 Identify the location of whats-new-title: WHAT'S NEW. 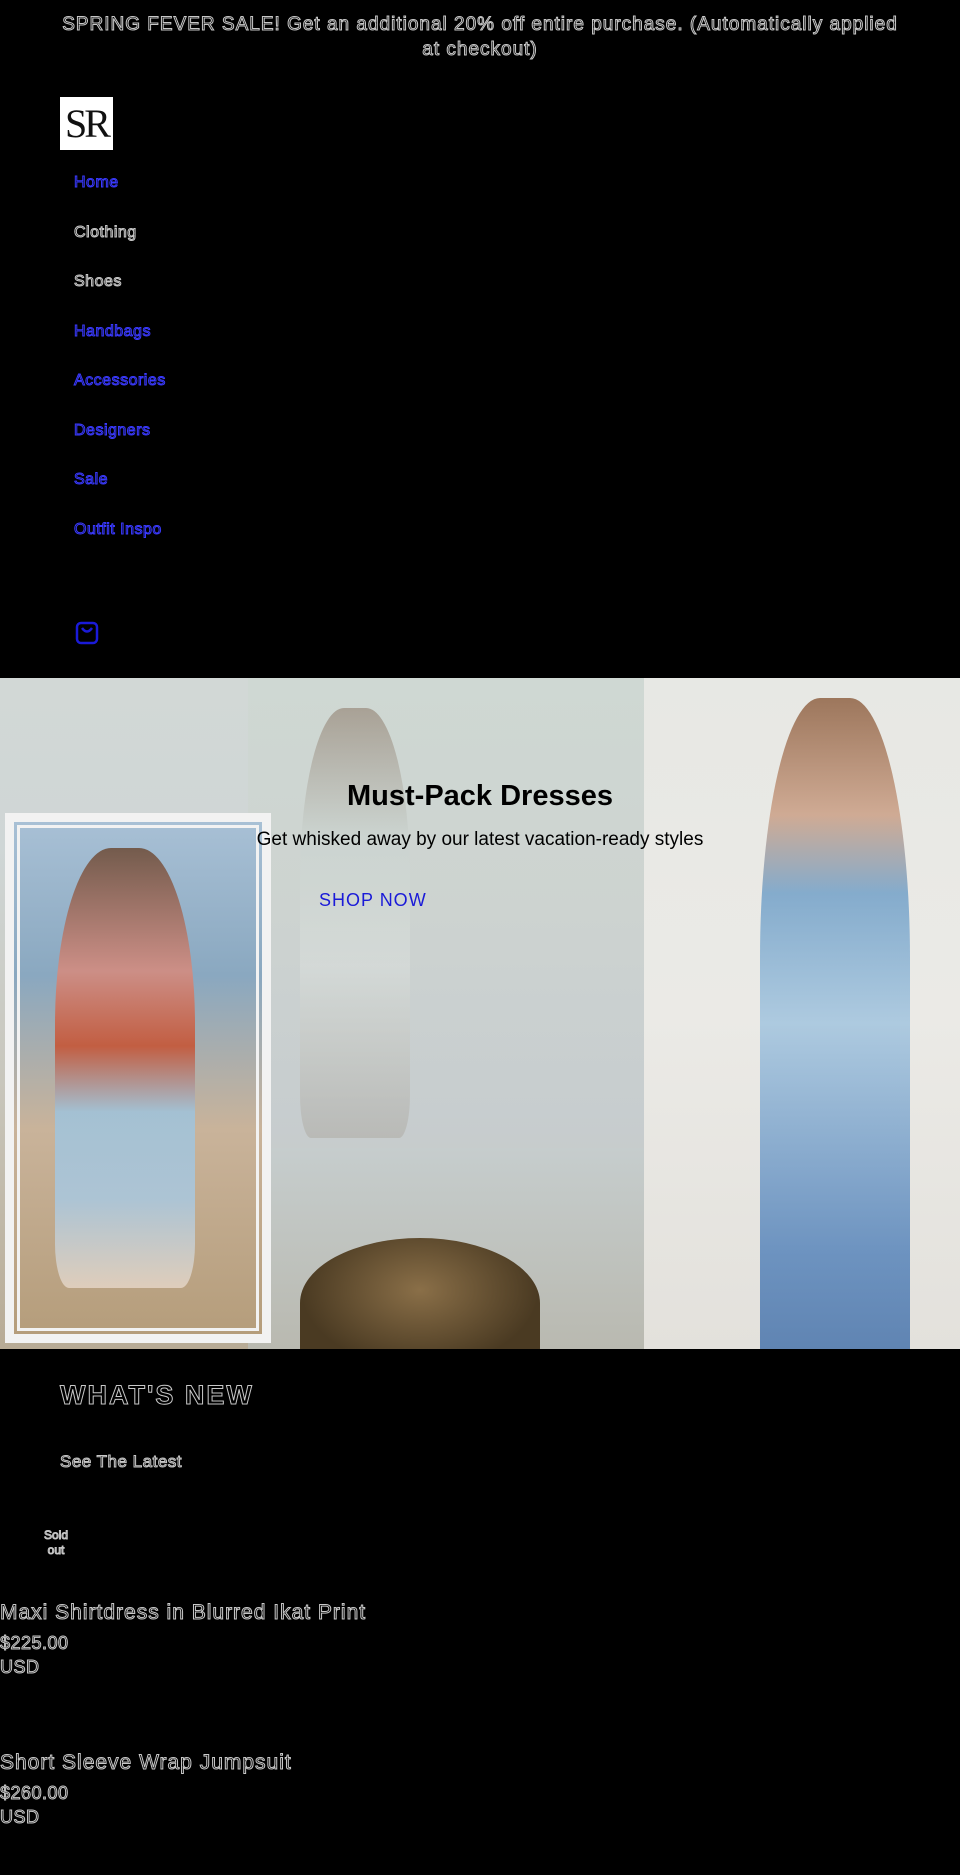
(157, 1395).